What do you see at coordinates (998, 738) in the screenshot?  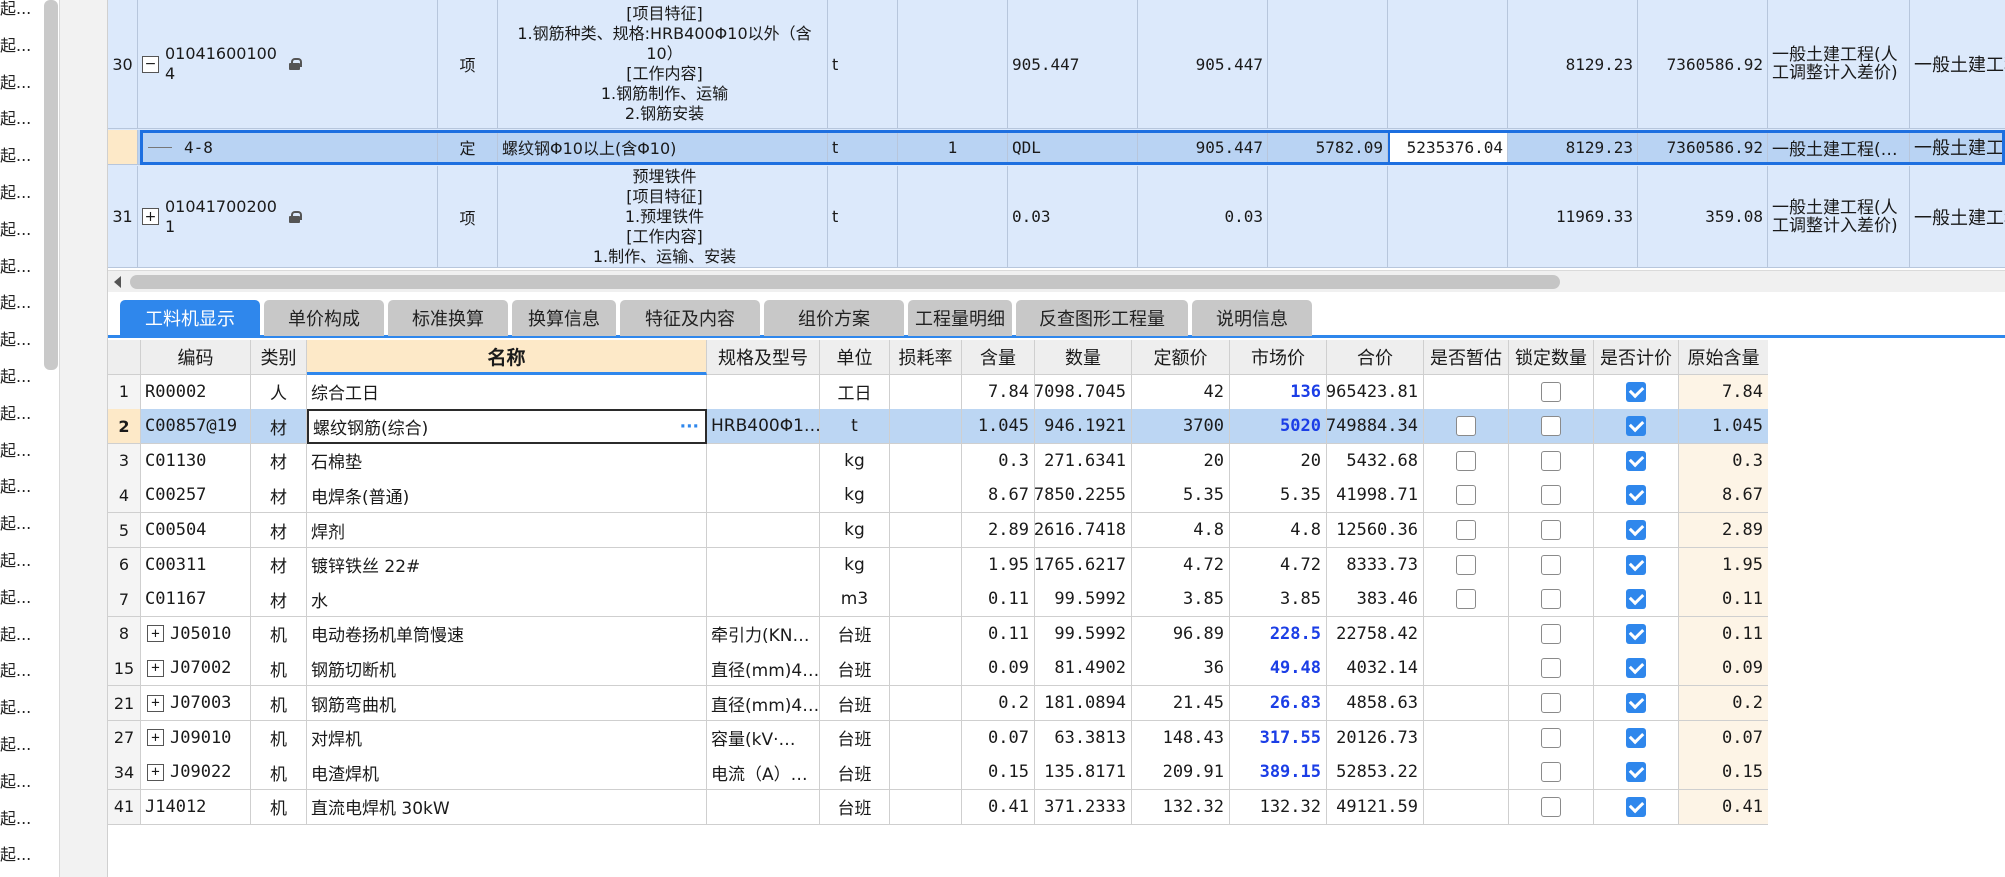 I see `cell-content: 0.07` at bounding box center [998, 738].